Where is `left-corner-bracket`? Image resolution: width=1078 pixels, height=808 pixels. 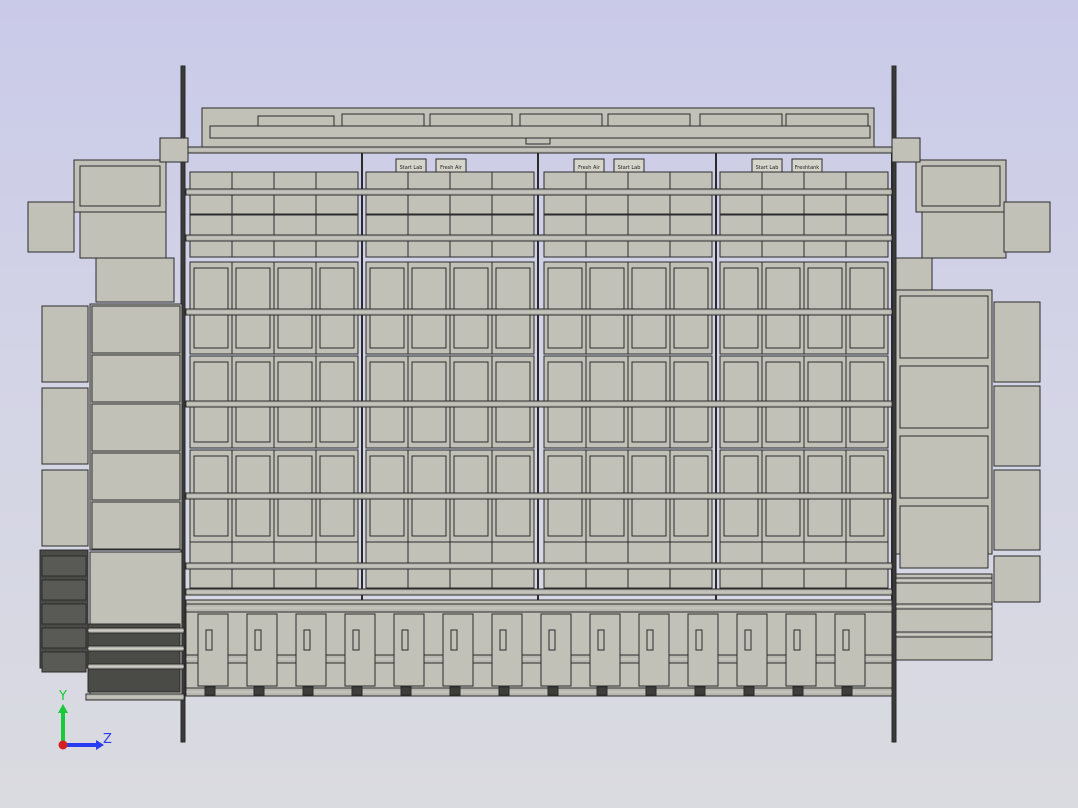
left-corner-bracket is located at coordinates (174, 150).